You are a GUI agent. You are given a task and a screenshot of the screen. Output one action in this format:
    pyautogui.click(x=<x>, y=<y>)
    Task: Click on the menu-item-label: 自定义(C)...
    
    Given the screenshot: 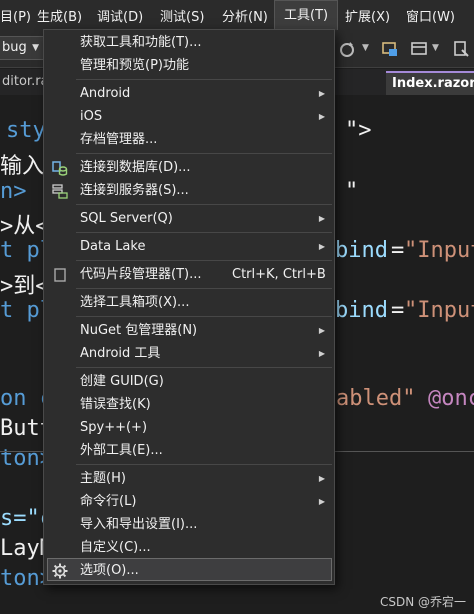 What is the action you would take?
    pyautogui.click(x=115, y=547)
    